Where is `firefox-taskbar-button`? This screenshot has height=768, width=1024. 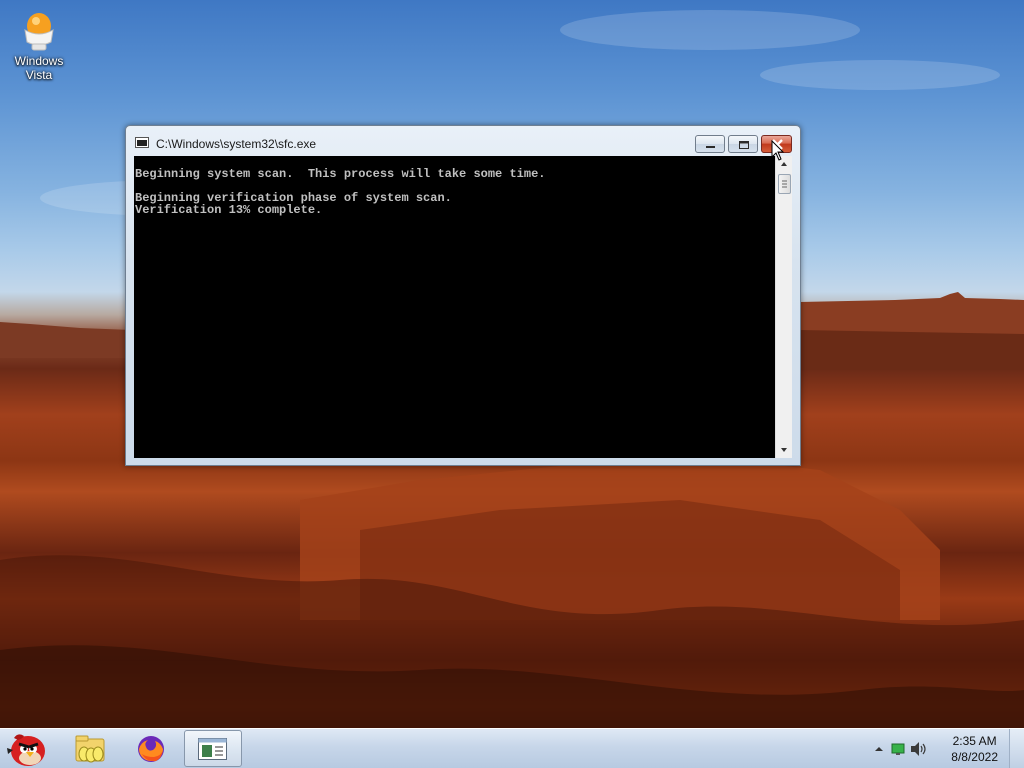
firefox-taskbar-button is located at coordinates (152, 748).